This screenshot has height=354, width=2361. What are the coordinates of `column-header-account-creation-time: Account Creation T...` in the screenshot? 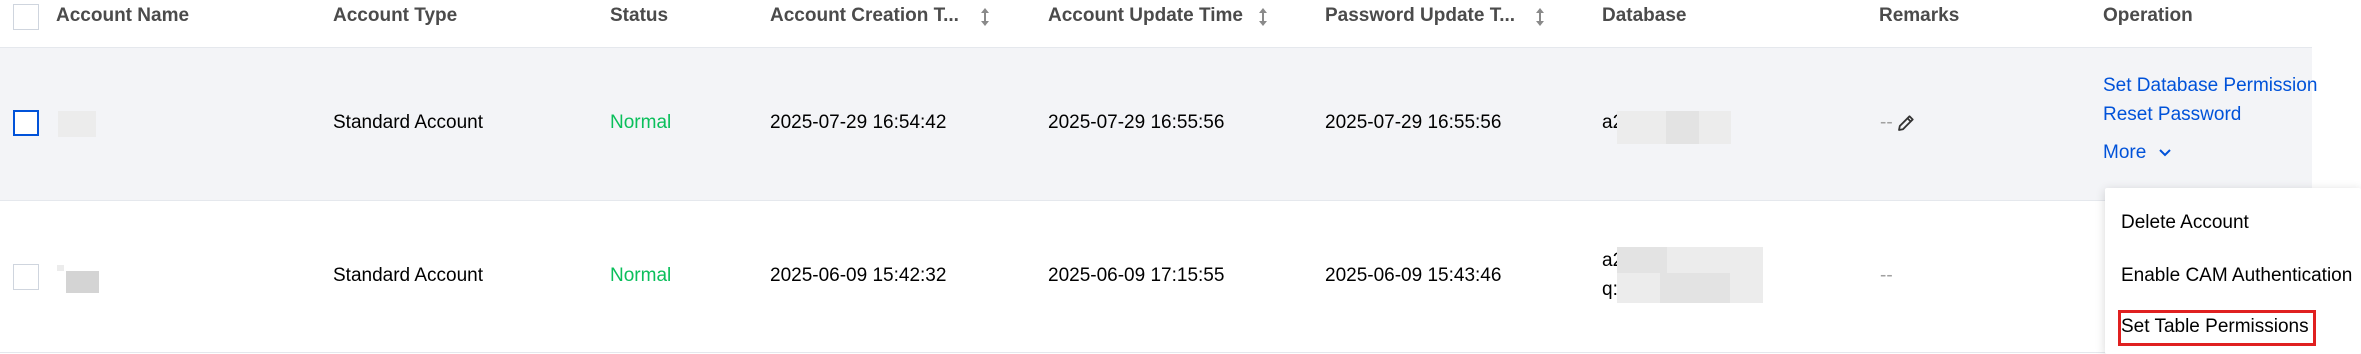 It's located at (864, 16).